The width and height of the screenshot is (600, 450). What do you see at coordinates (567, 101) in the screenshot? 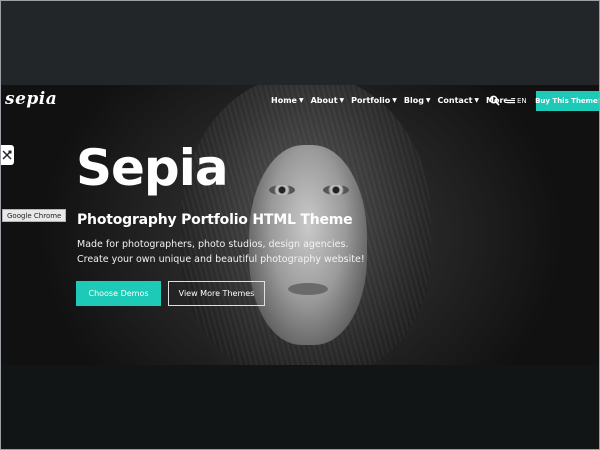
I see `buy-theme-button: Buy This Theme!` at bounding box center [567, 101].